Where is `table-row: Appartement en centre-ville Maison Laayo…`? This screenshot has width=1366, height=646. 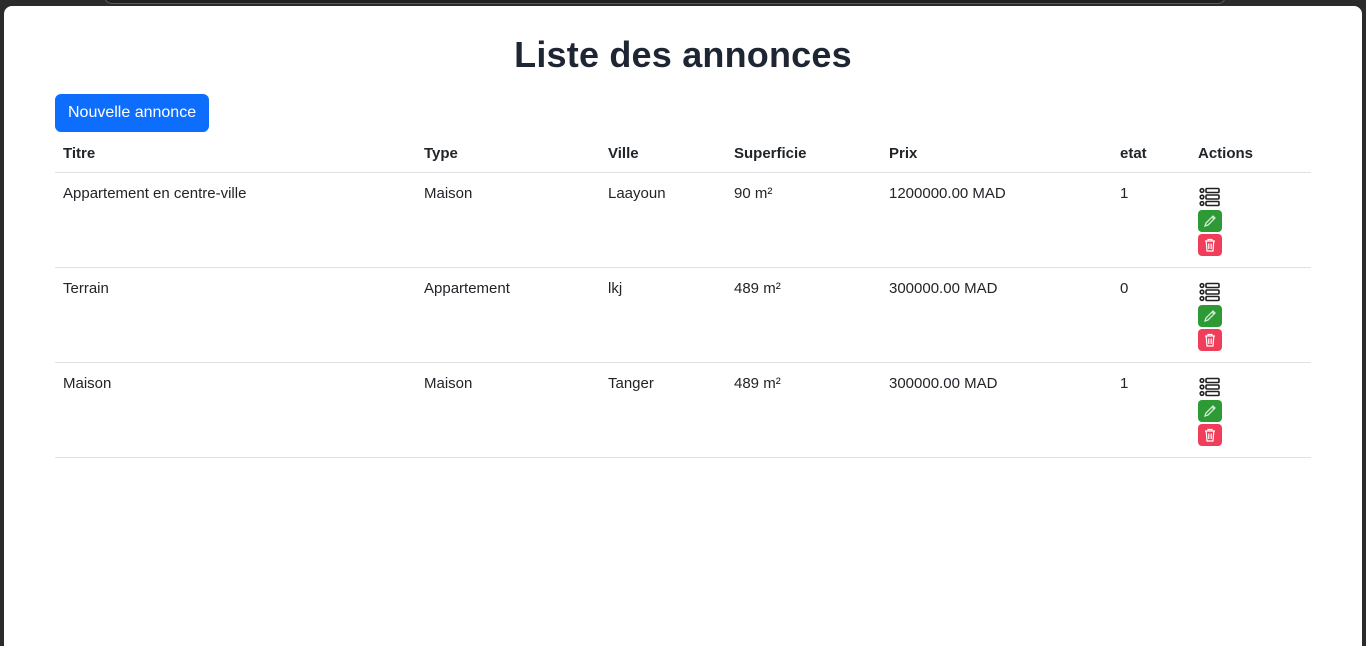
table-row: Appartement en centre-ville Maison Laayo… is located at coordinates (683, 220).